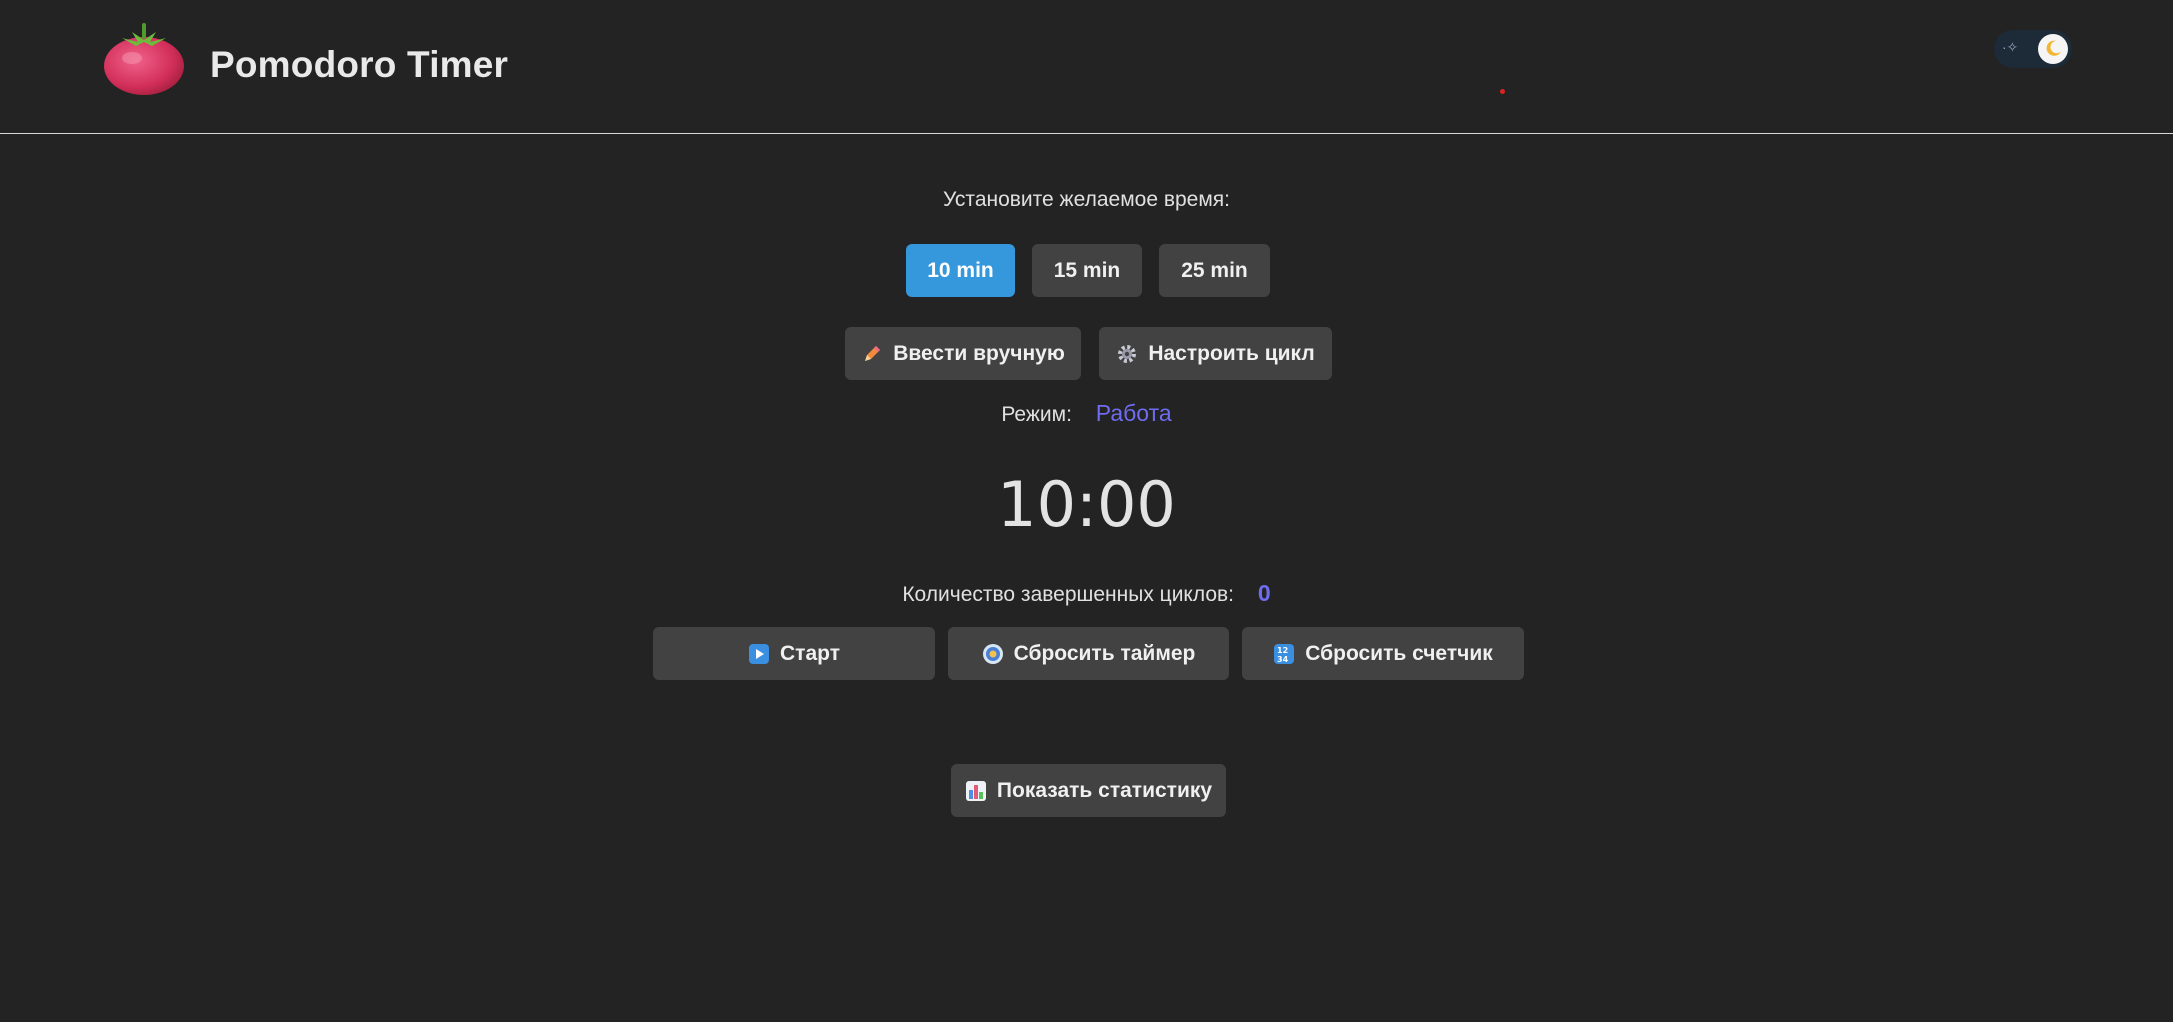 The width and height of the screenshot is (2173, 1022). I want to click on bar-chart-icon, so click(976, 791).